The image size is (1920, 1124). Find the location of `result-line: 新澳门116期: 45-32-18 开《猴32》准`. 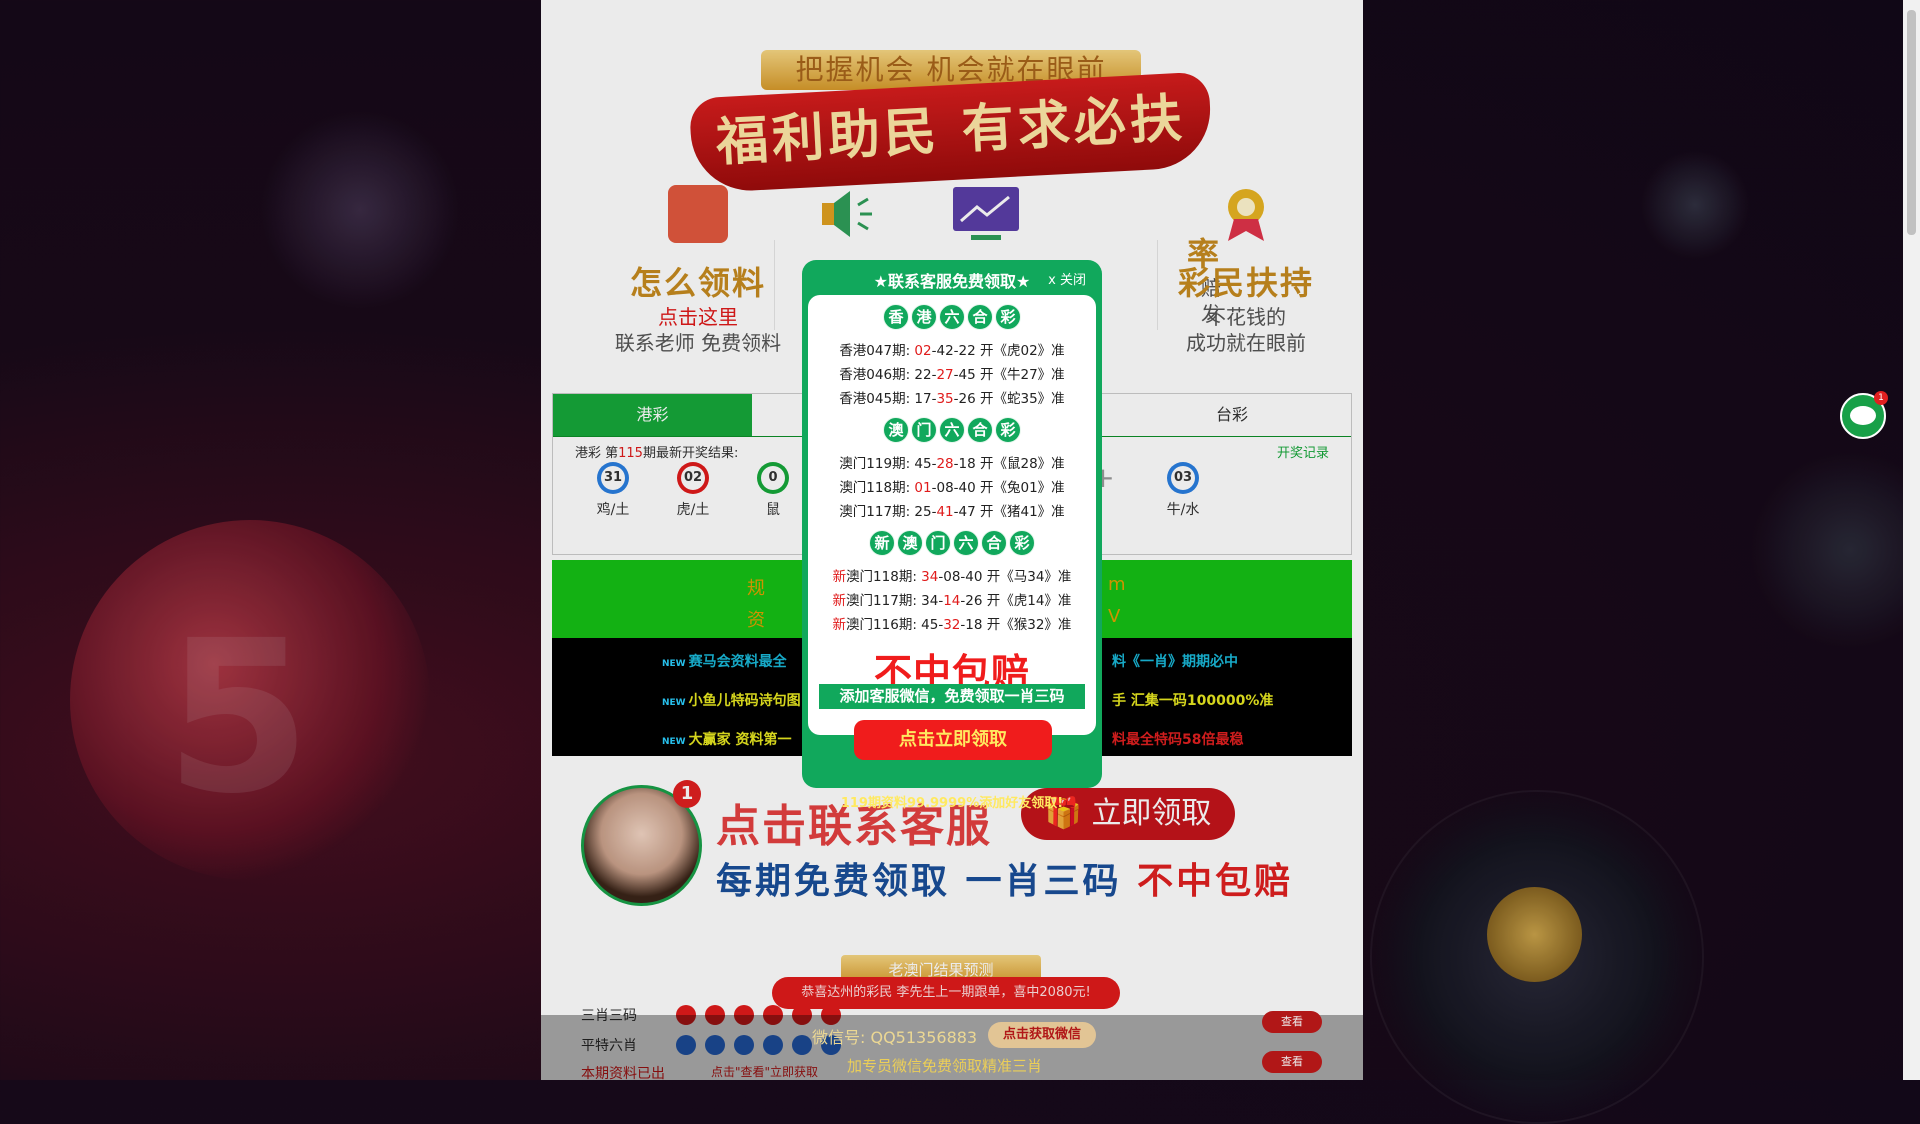

result-line: 新澳门116期: 45-32-18 开《猴32》准 is located at coordinates (952, 625).